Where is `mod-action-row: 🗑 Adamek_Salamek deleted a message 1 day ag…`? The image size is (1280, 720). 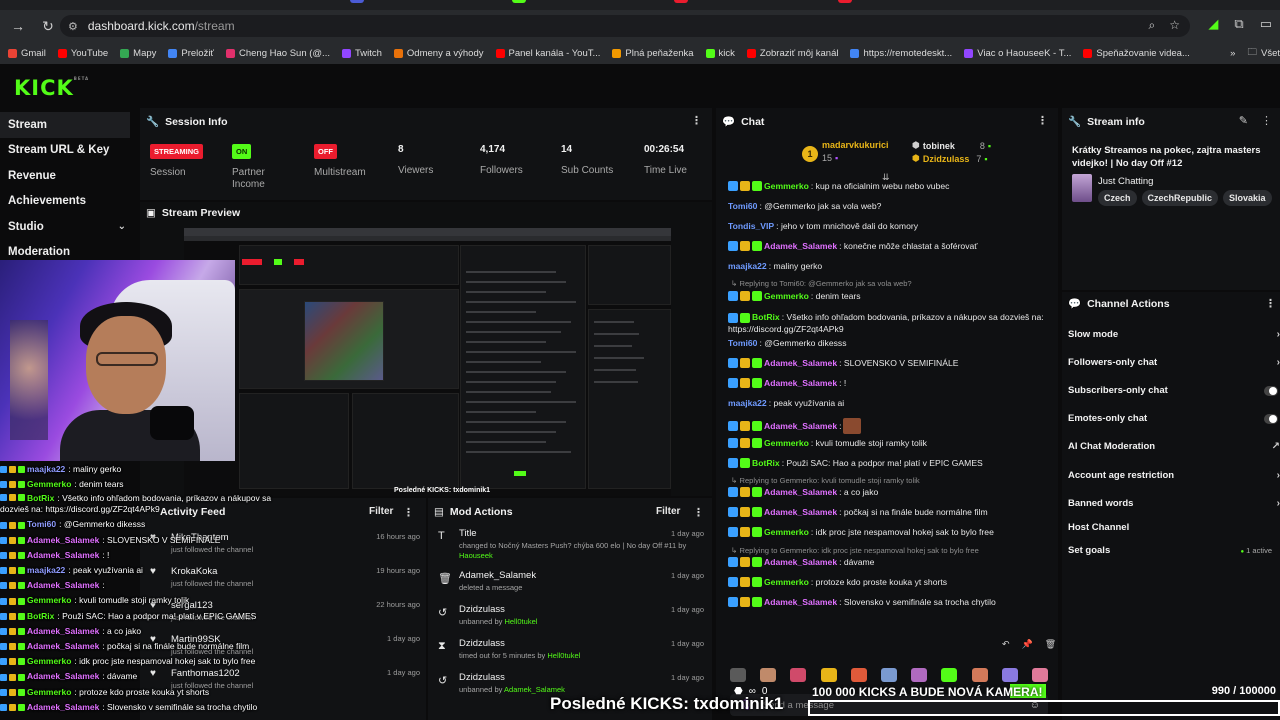
mod-action-row: 🗑 Adamek_Salamek deleted a message 1 day ag… is located at coordinates (571, 586).